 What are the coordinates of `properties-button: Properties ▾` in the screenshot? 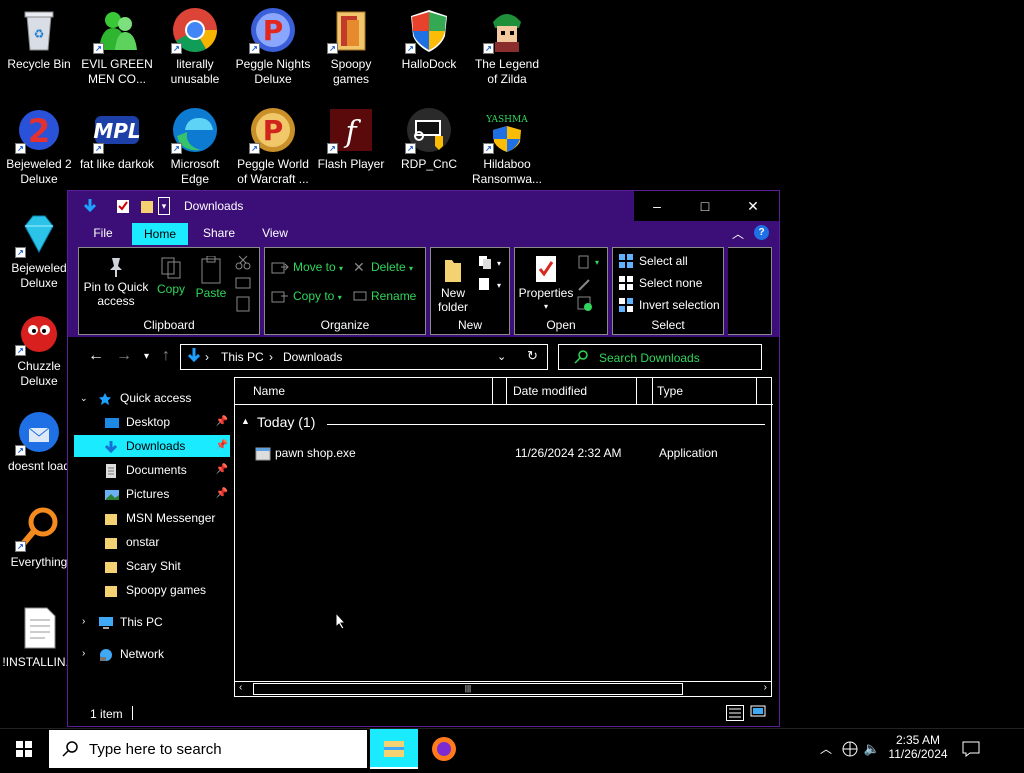 It's located at (546, 284).